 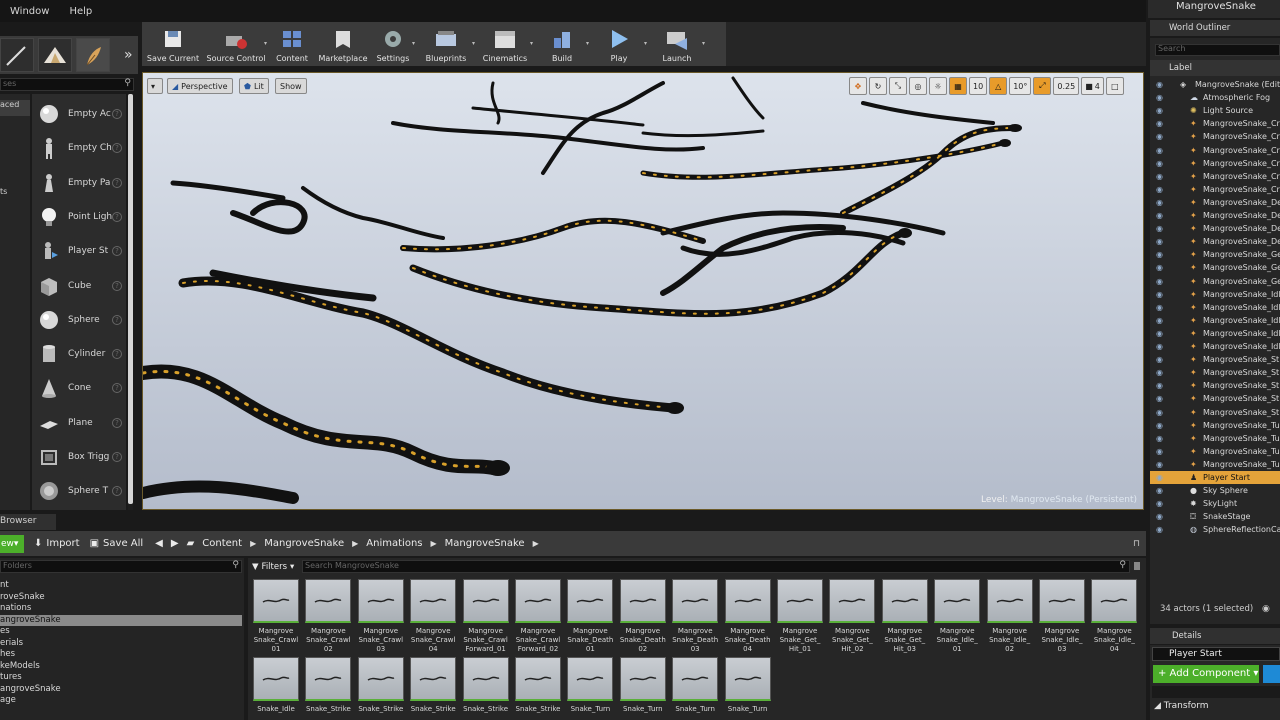 I want to click on outliner-row: ◉ ● Sky Sphere, so click(x=1215, y=490).